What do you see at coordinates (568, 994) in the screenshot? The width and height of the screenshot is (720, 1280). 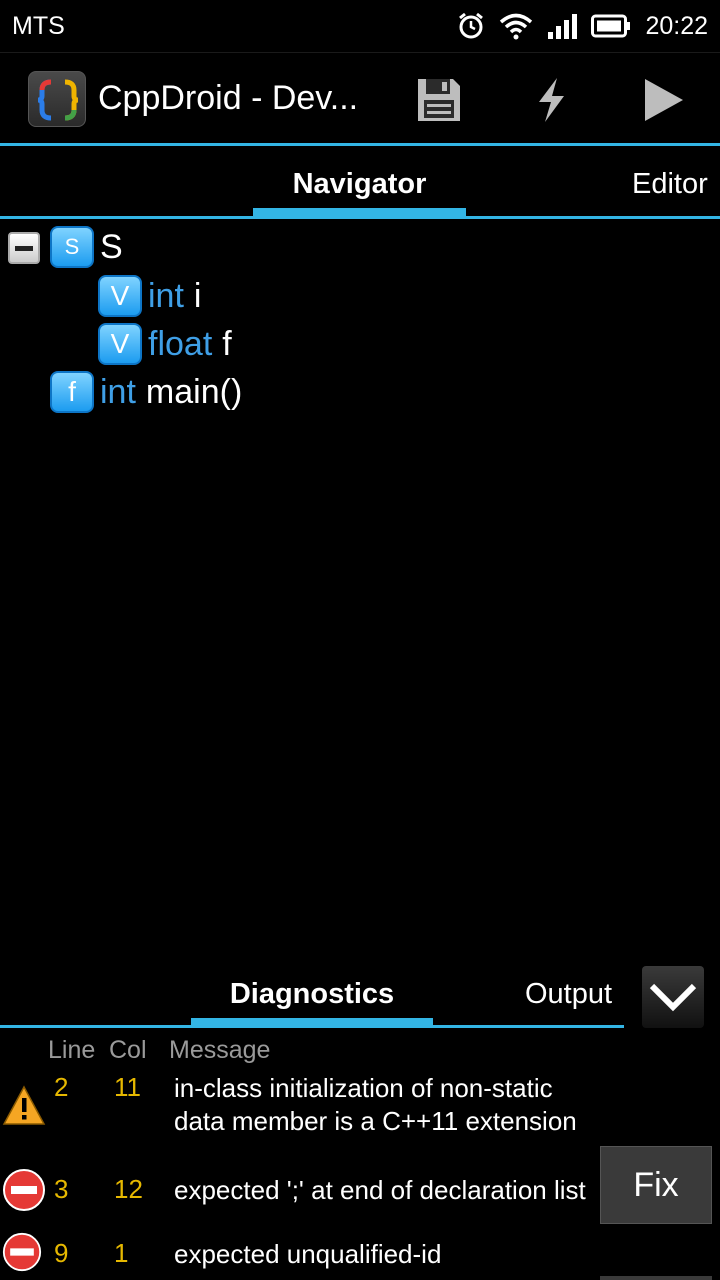 I see `tab-output: Output` at bounding box center [568, 994].